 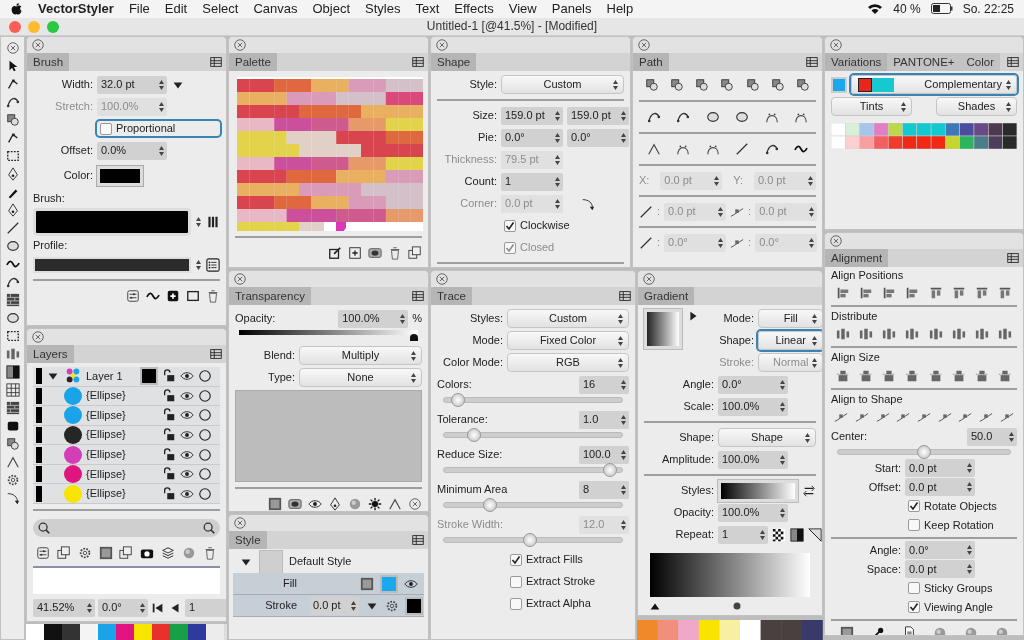 I want to click on node-icon, so click(x=12, y=84).